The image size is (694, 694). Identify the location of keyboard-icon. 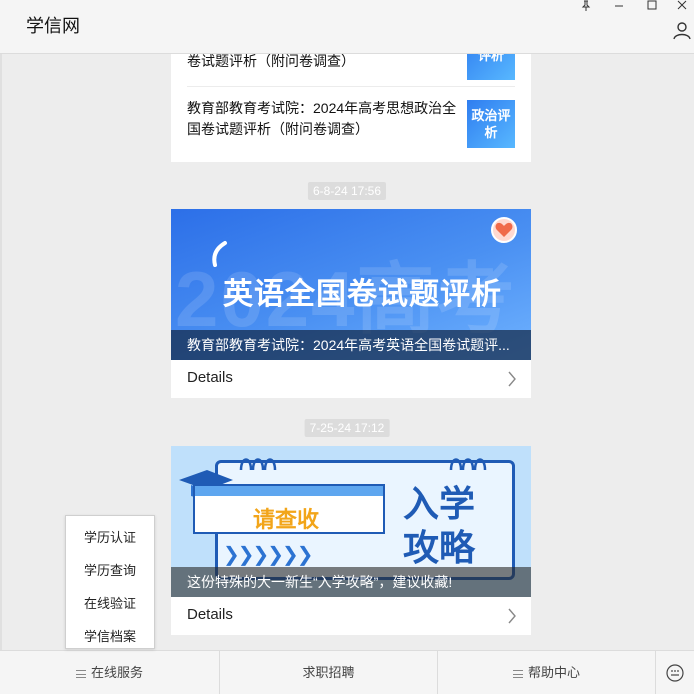
(675, 673).